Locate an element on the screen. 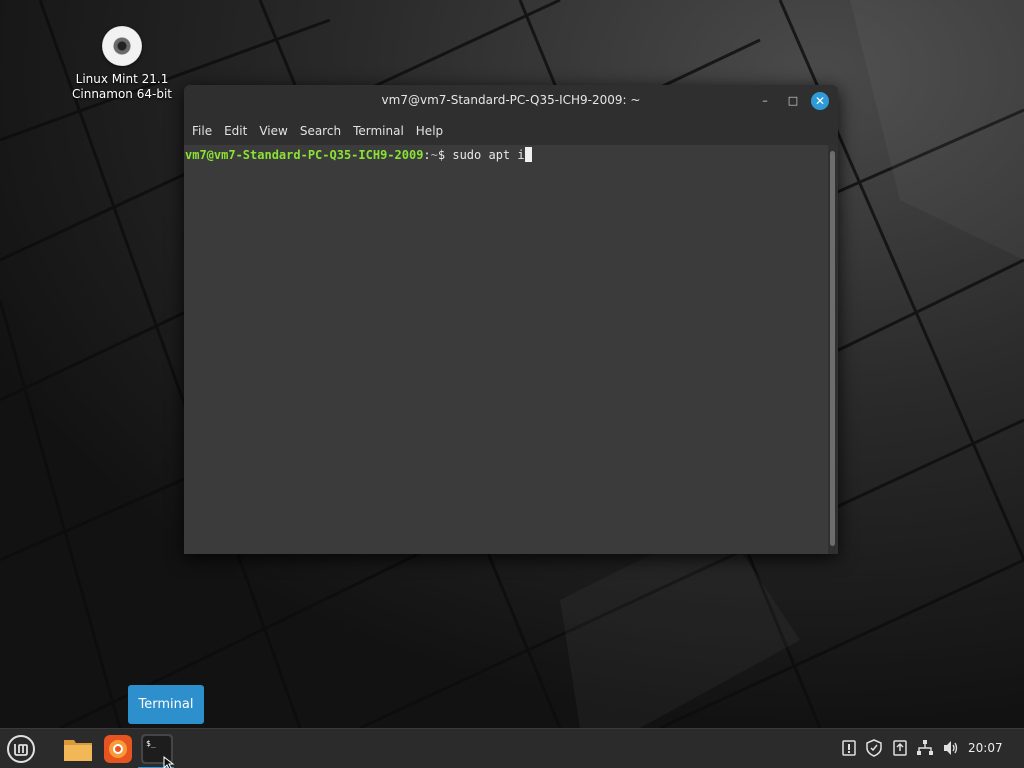 The width and height of the screenshot is (1024, 768). bottom-panel: $_ 20:07 is located at coordinates (512, 748).